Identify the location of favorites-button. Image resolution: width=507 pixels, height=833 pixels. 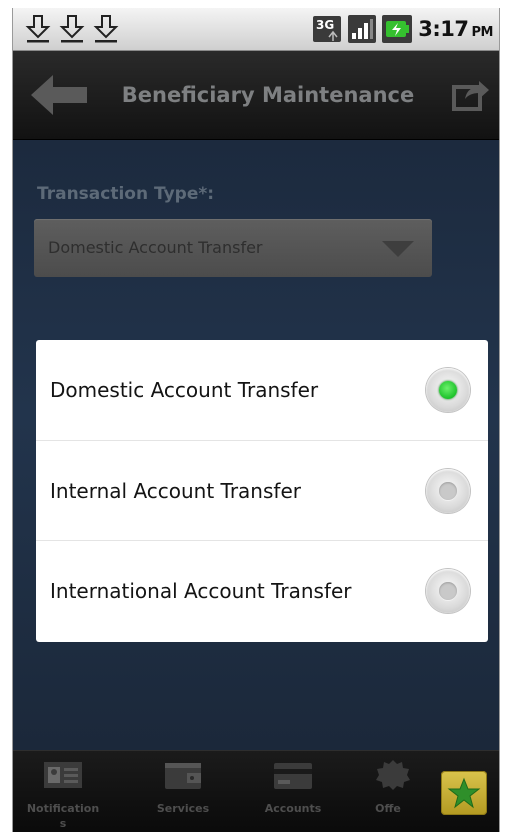
(464, 793).